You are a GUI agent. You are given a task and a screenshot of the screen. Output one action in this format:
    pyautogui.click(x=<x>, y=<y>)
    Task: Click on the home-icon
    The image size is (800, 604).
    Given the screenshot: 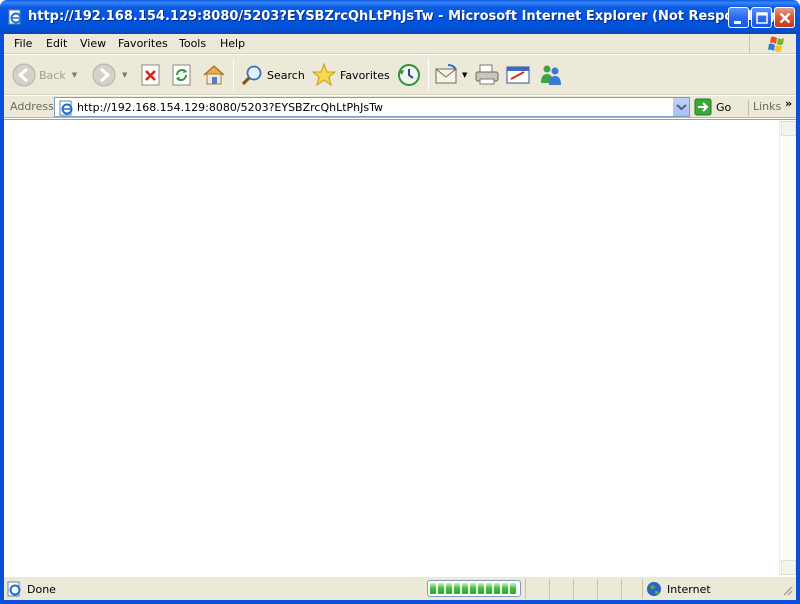 What is the action you would take?
    pyautogui.click(x=214, y=75)
    